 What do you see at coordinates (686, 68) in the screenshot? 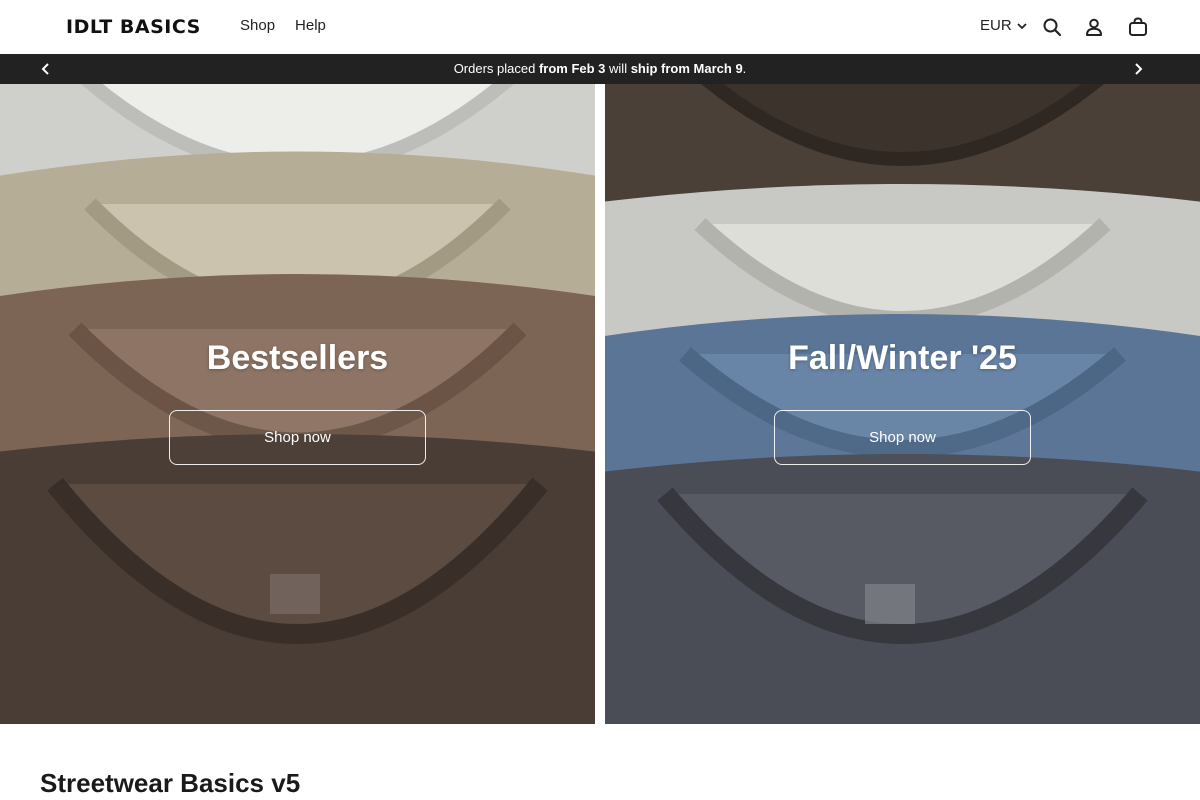
I see `announcement-ship-date: ship from March 9` at bounding box center [686, 68].